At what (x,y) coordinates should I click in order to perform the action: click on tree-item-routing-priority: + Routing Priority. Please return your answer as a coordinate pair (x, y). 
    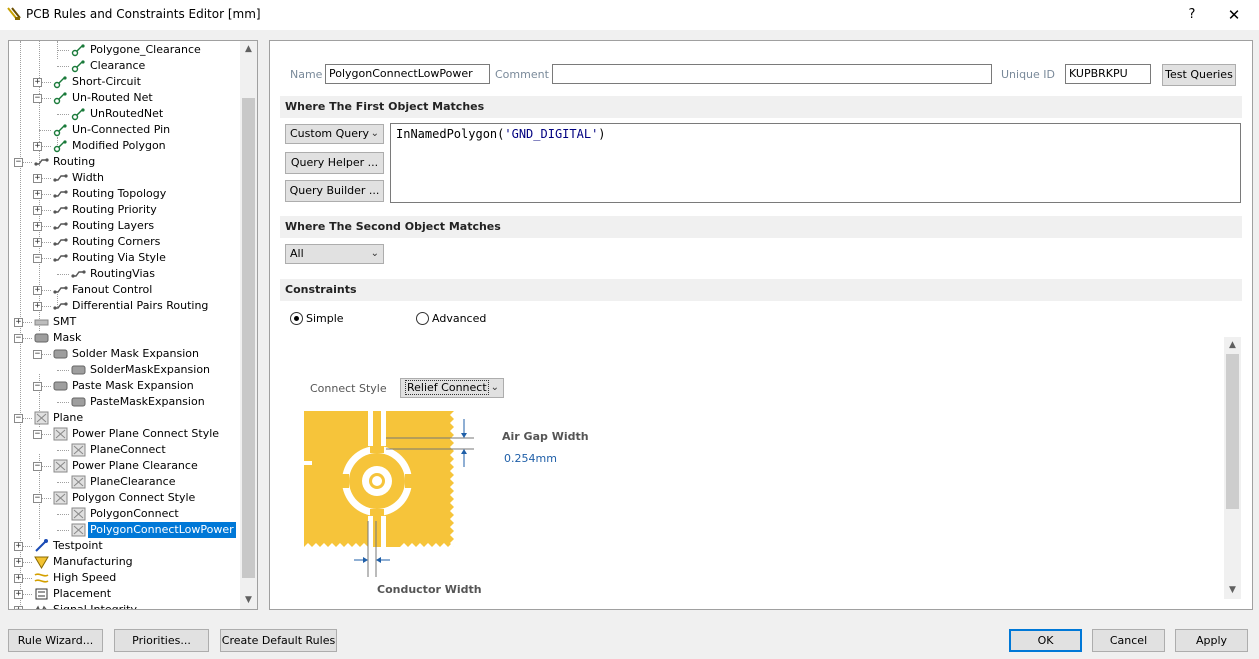
    Looking at the image, I should click on (124, 210).